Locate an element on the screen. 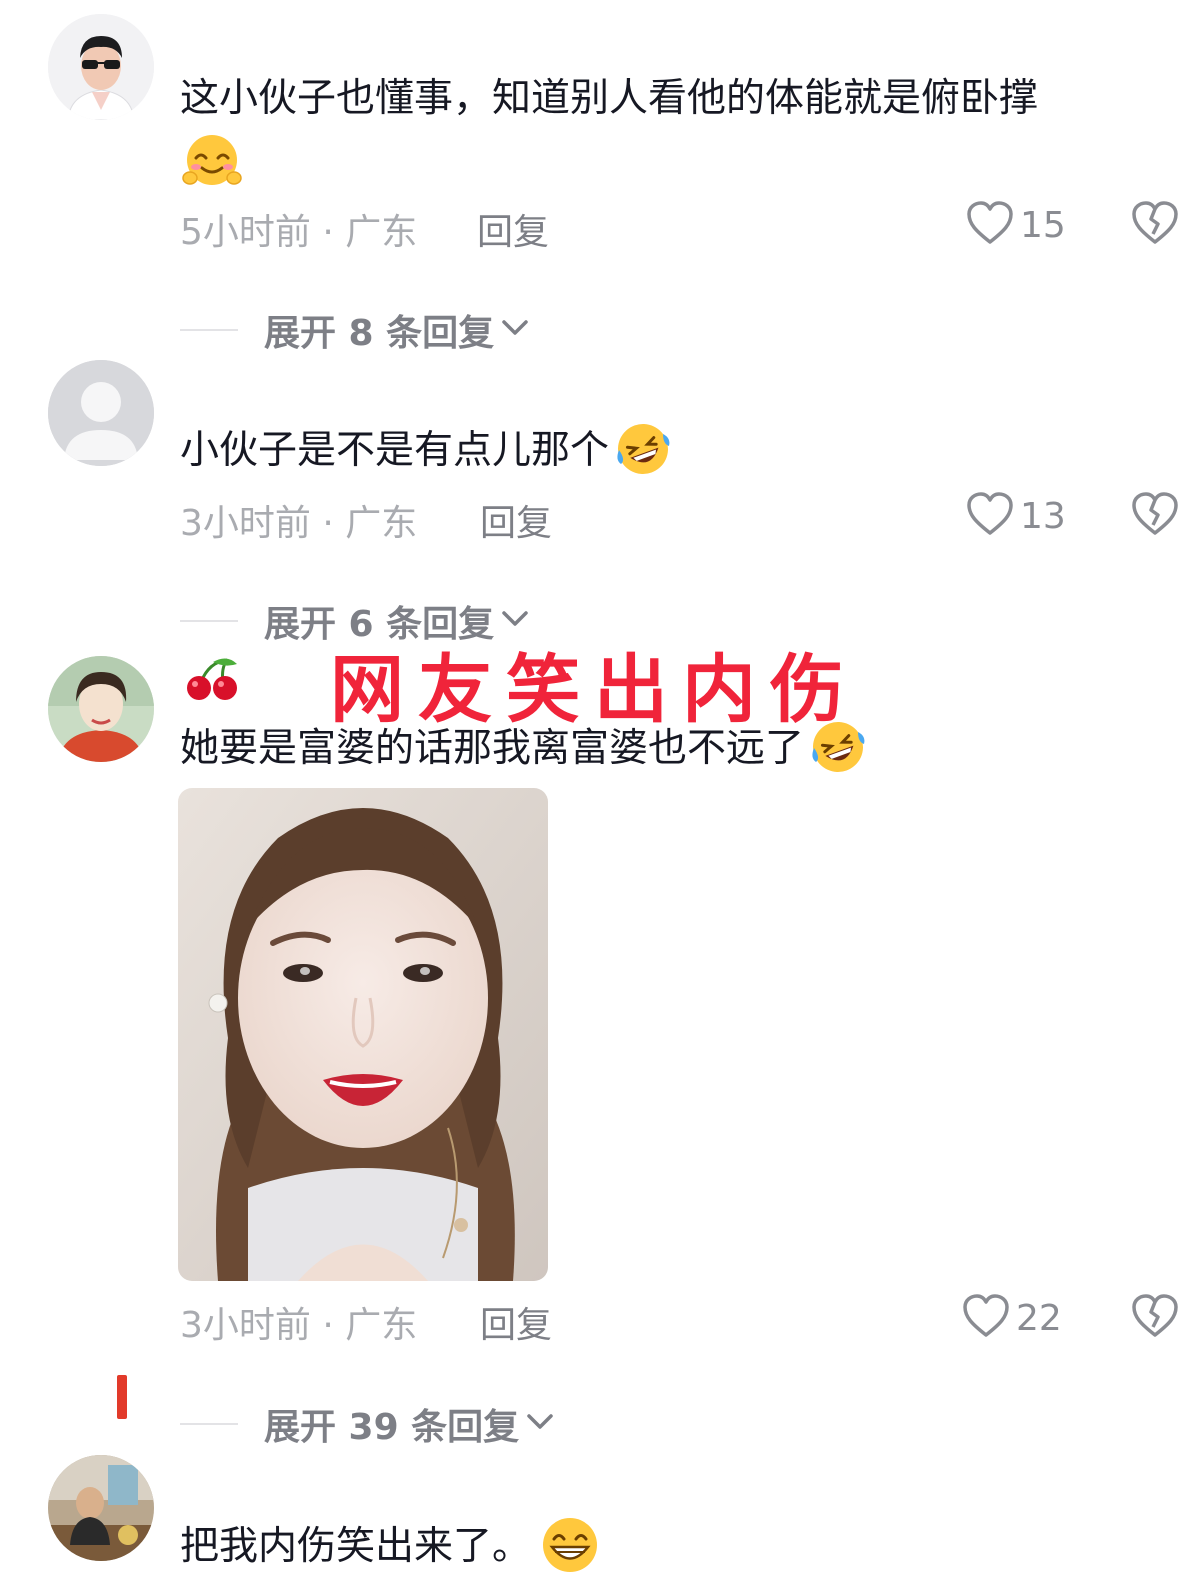  expand-replies-label: 展开 39 条回复 is located at coordinates (392, 1427).